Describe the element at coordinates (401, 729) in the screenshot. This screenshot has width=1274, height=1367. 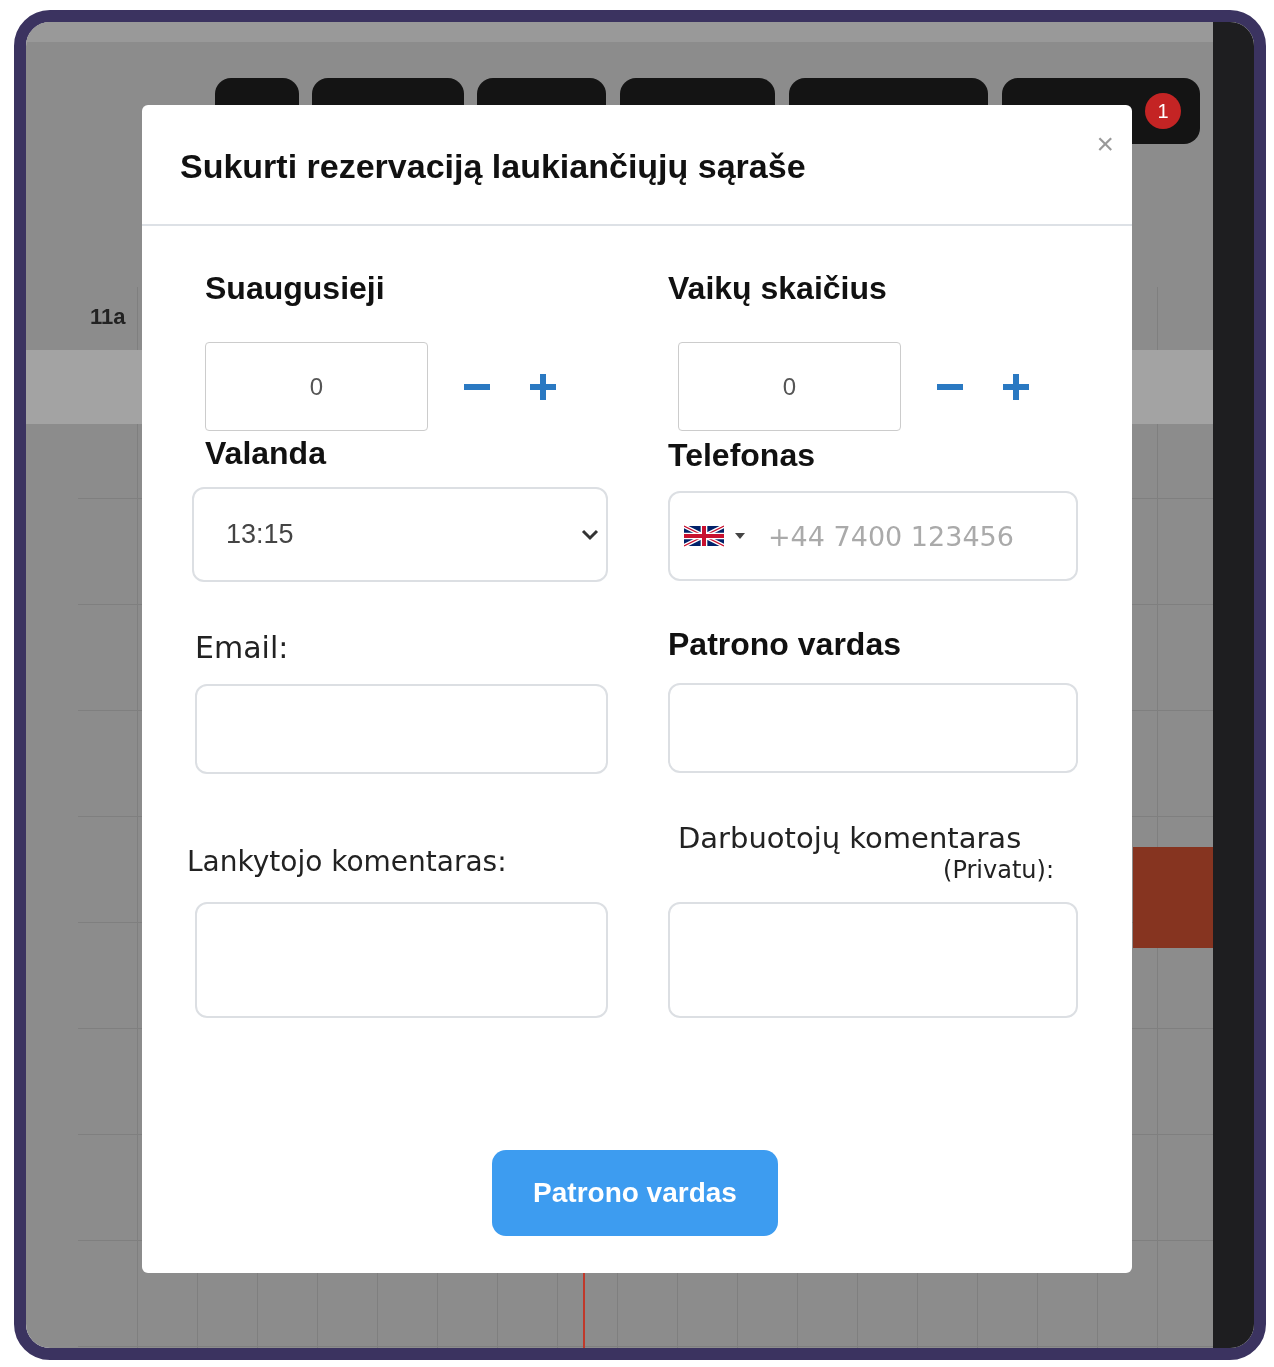
I see `email-field` at that location.